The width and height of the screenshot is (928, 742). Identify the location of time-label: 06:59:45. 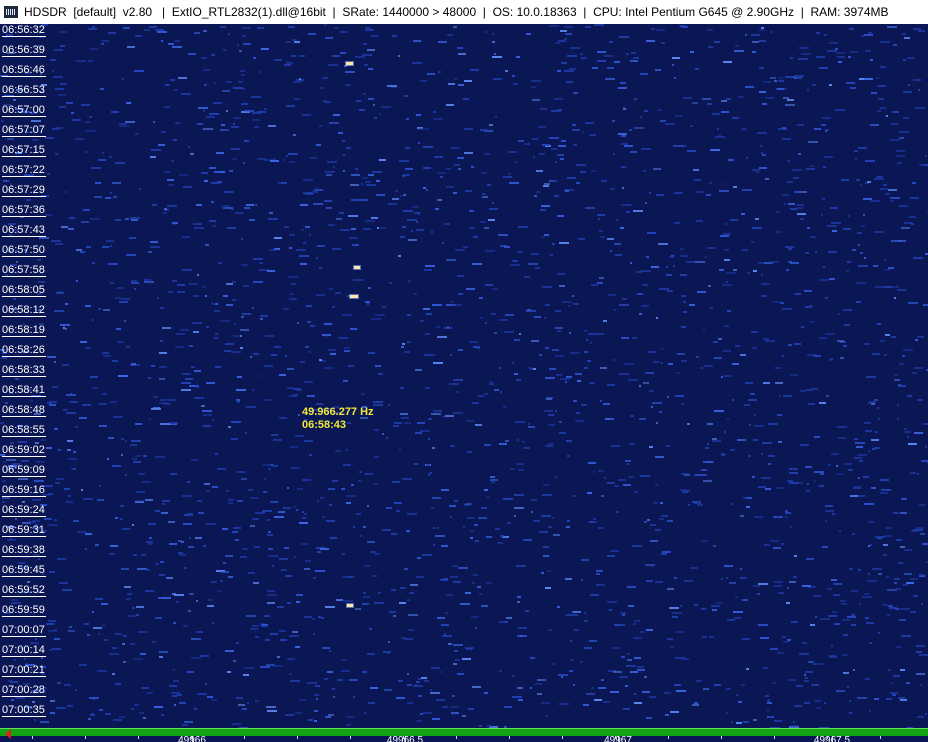
(24, 570).